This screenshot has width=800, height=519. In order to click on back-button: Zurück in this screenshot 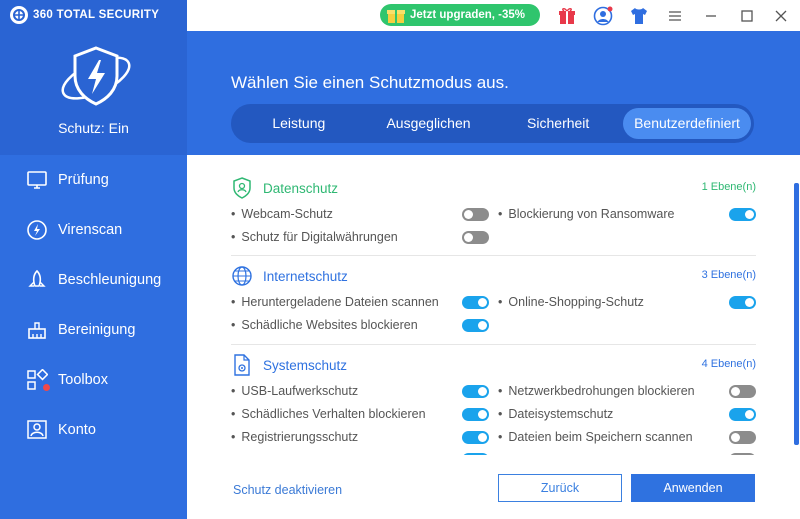, I will do `click(560, 488)`.